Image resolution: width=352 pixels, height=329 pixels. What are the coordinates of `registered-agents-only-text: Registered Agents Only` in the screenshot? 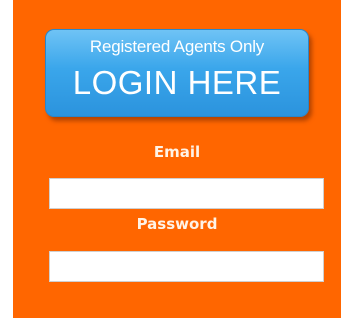 It's located at (177, 46).